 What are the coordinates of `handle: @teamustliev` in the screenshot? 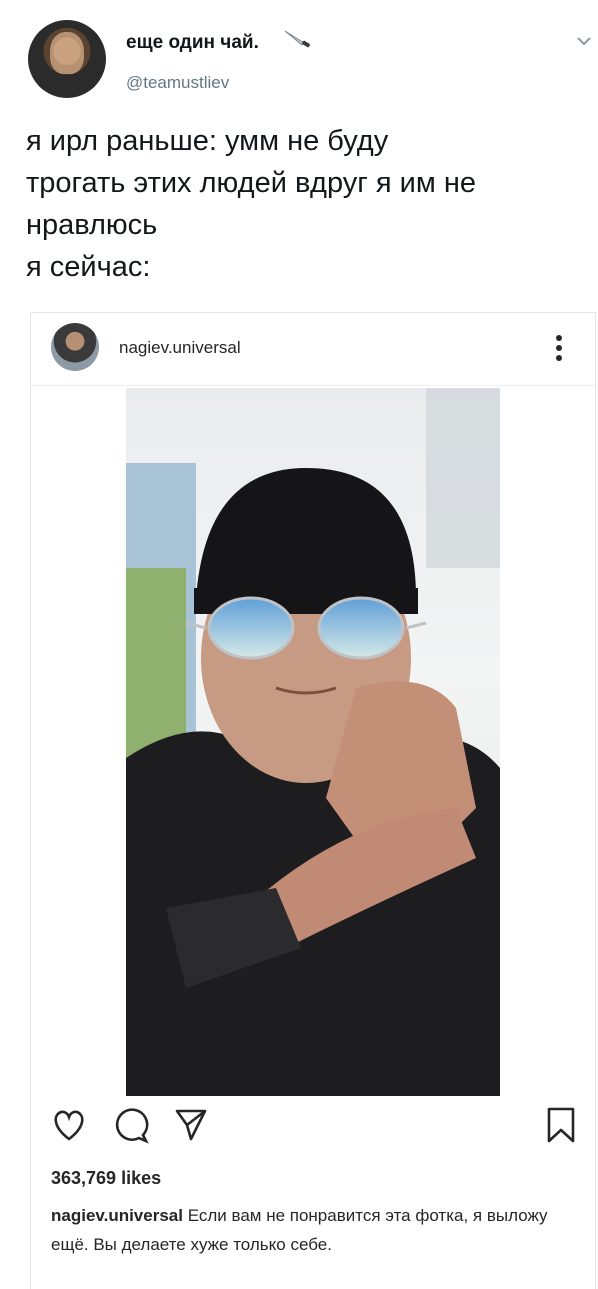 It's located at (177, 83).